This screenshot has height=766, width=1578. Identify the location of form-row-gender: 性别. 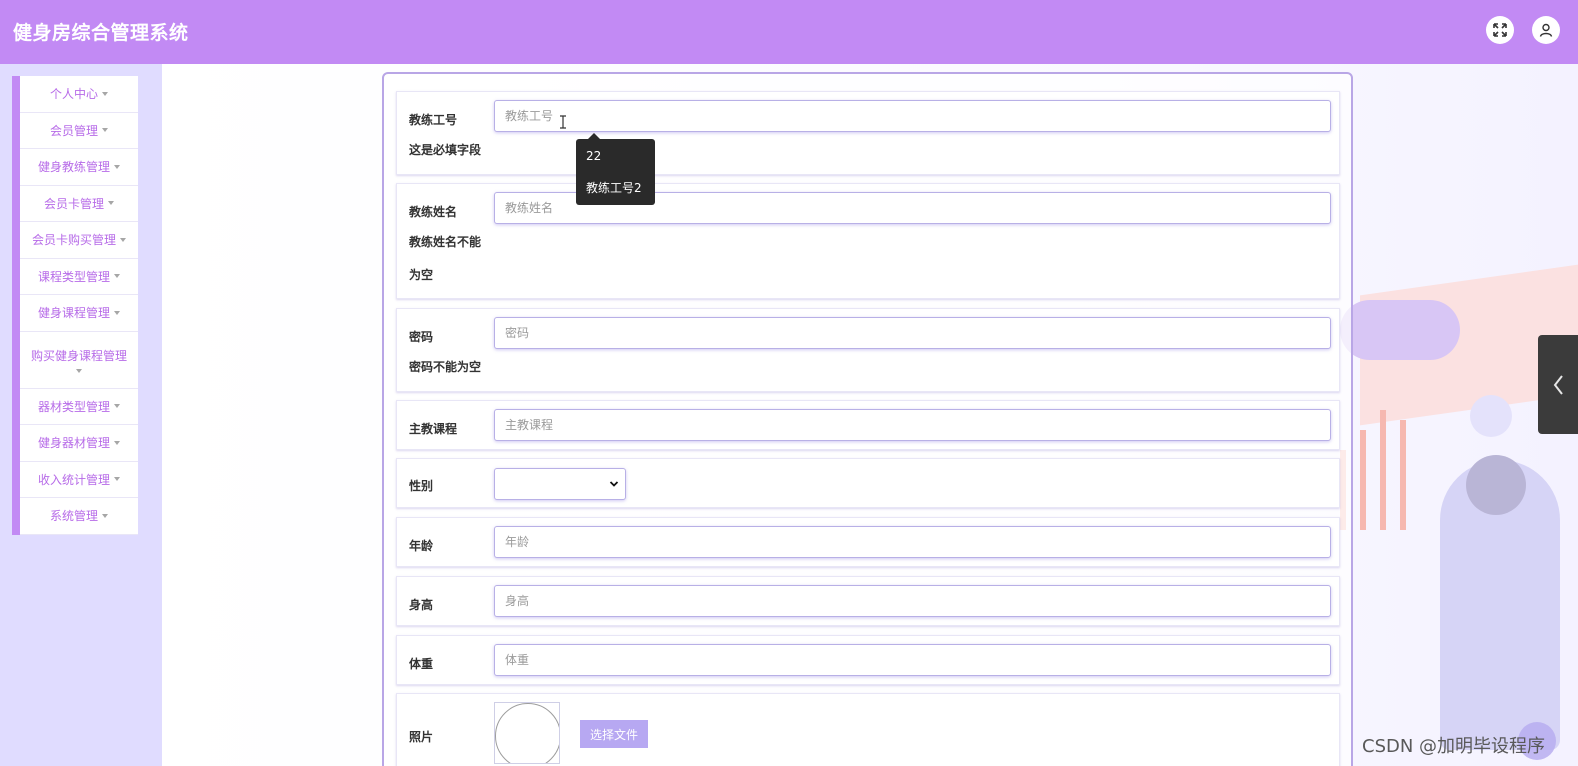
(868, 483).